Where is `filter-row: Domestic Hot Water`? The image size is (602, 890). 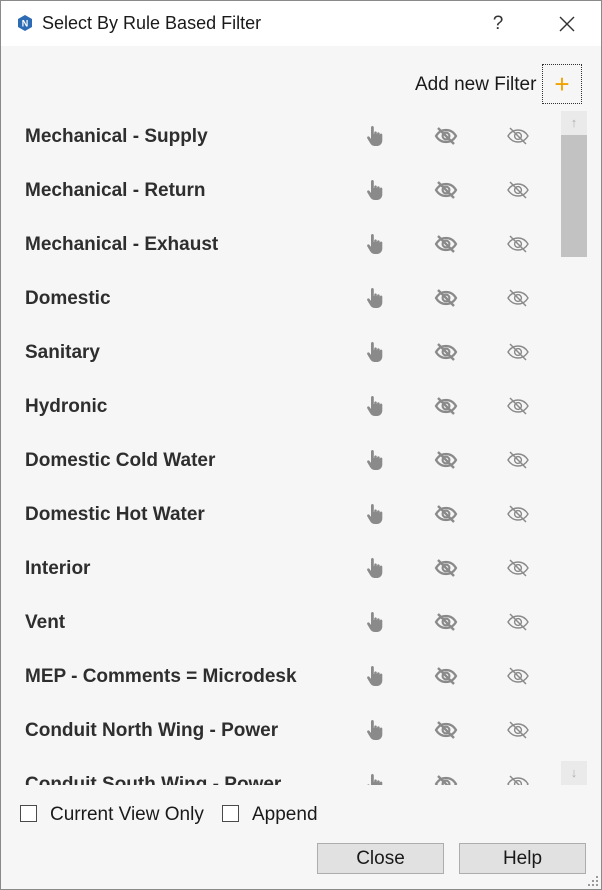
filter-row: Domestic Hot Water is located at coordinates (280, 514).